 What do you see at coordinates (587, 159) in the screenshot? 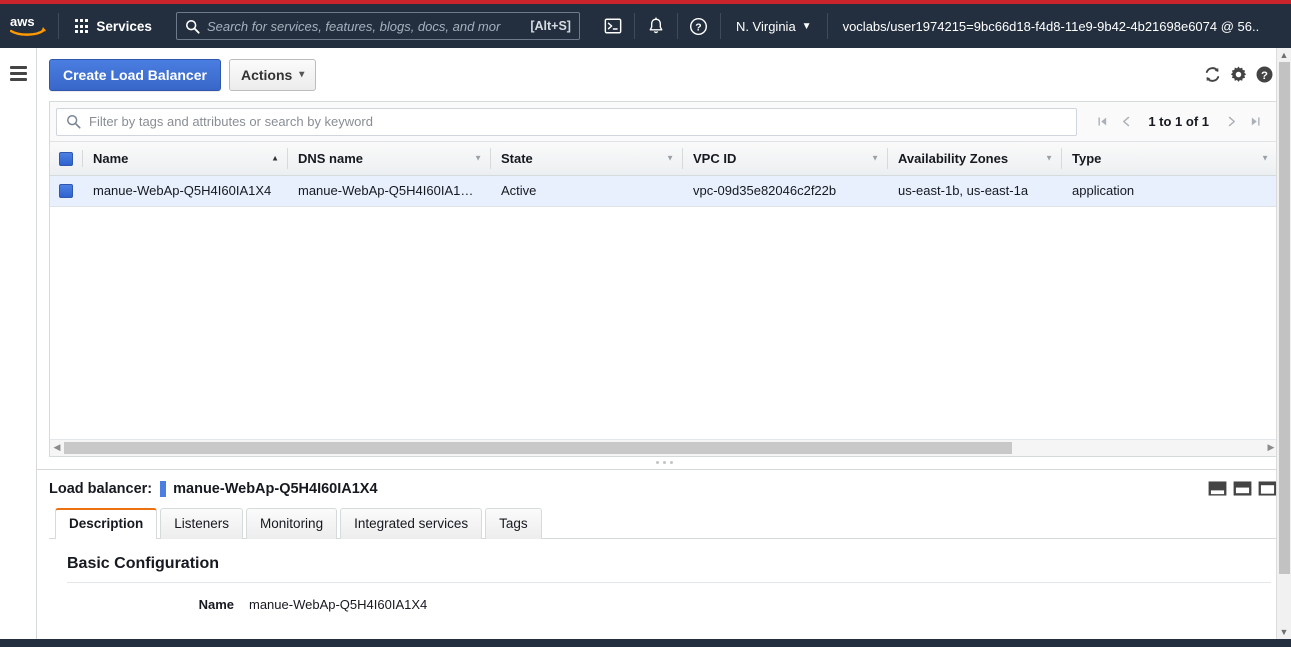
I see `column-header-state: State ▼` at bounding box center [587, 159].